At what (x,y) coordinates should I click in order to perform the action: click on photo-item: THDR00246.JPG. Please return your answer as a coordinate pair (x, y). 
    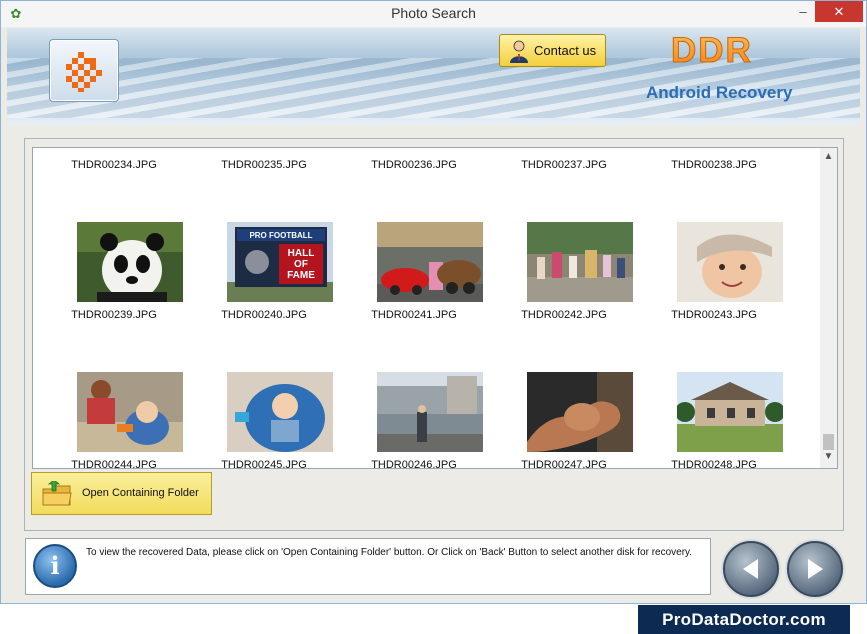
    Looking at the image, I should click on (414, 385).